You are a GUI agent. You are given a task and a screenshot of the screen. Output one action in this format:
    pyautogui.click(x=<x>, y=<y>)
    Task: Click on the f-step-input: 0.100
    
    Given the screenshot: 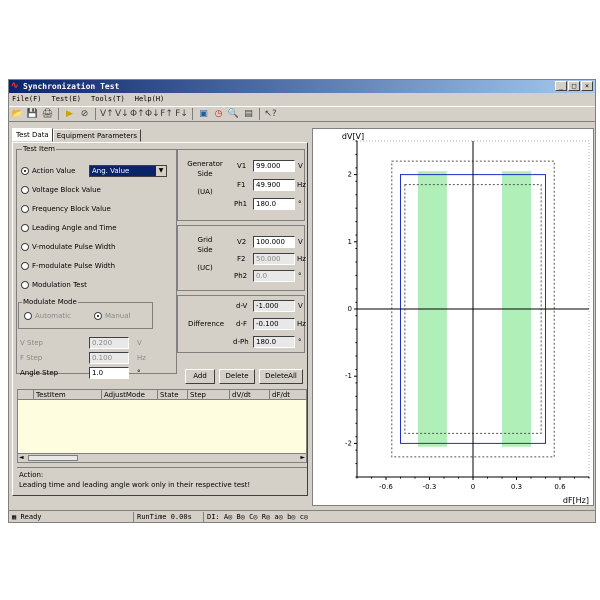 What is the action you would take?
    pyautogui.click(x=109, y=358)
    